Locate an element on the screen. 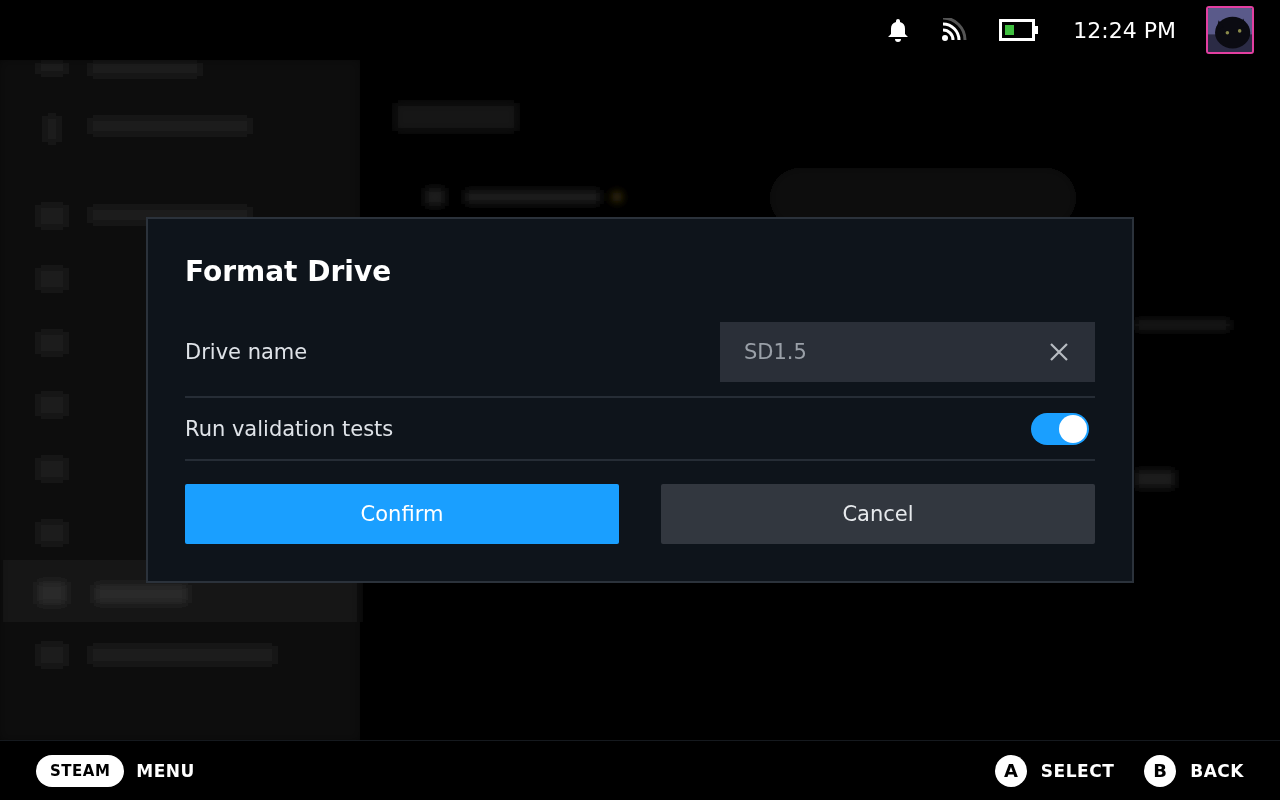 The width and height of the screenshot is (1280, 800). hint-label: SELECT is located at coordinates (1077, 770).